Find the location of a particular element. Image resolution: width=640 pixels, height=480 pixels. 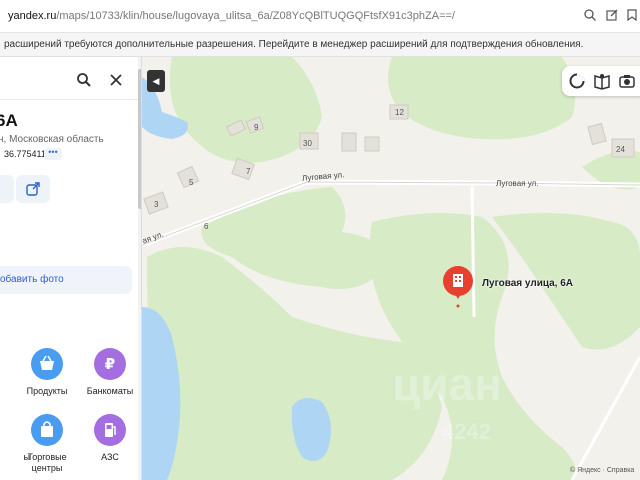

category-label: Банкоматы is located at coordinates (110, 391).